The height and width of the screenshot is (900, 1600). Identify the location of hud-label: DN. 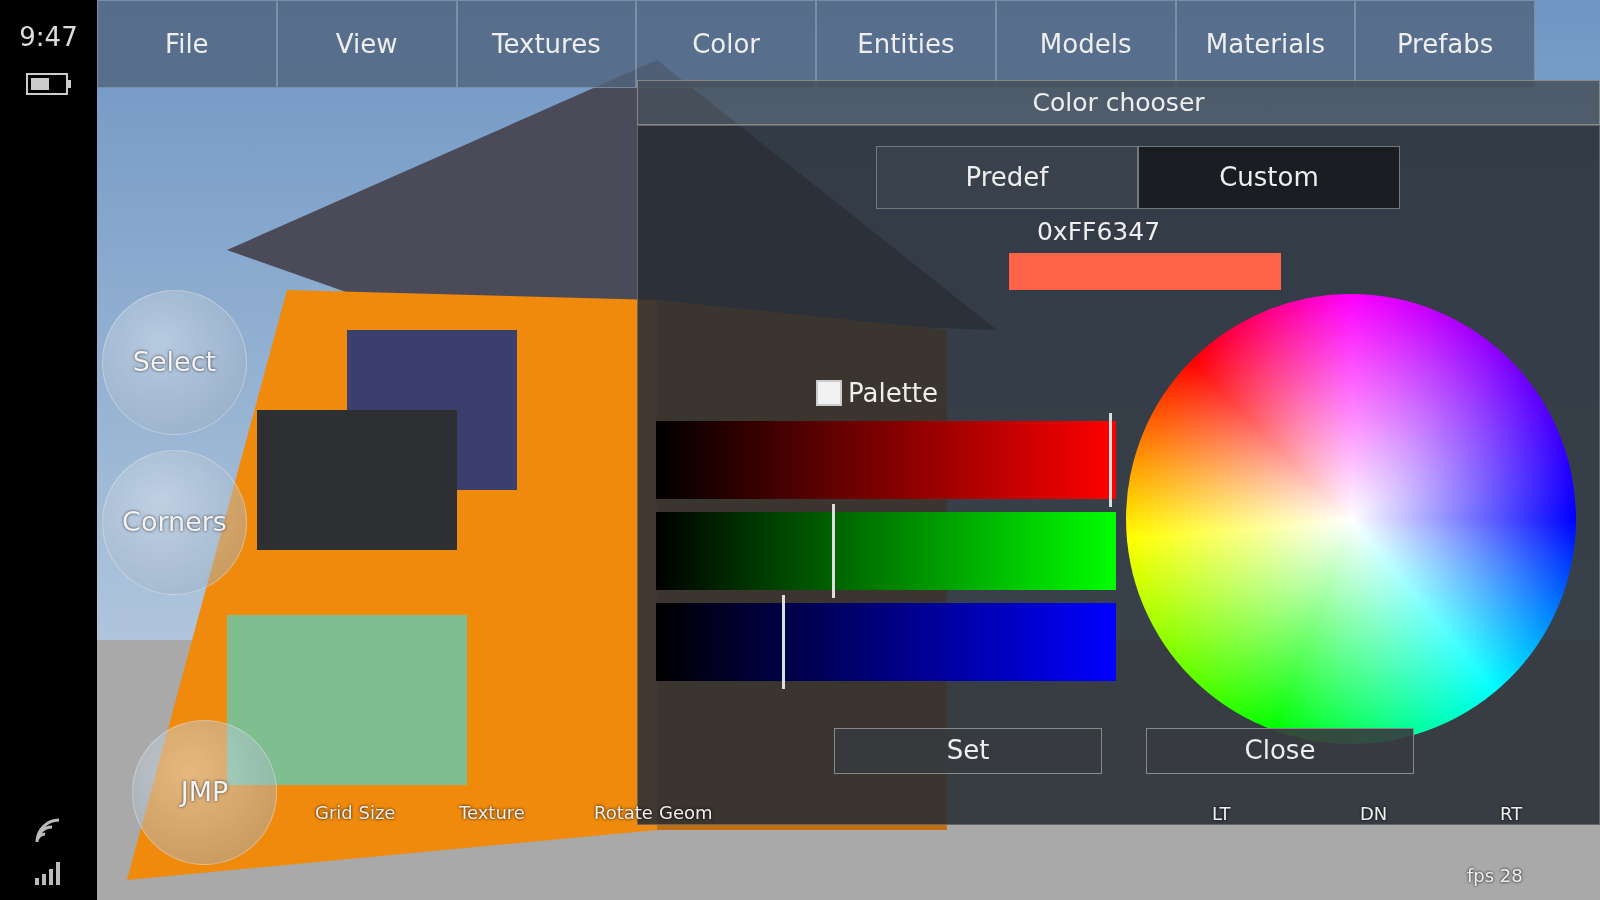
(1374, 813).